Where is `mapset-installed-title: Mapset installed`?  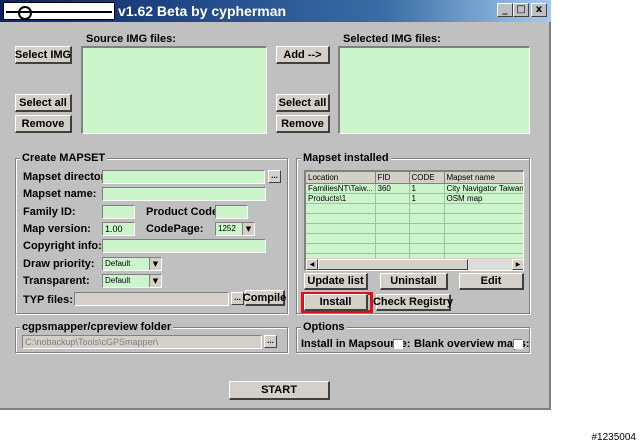 mapset-installed-title: Mapset installed is located at coordinates (346, 158).